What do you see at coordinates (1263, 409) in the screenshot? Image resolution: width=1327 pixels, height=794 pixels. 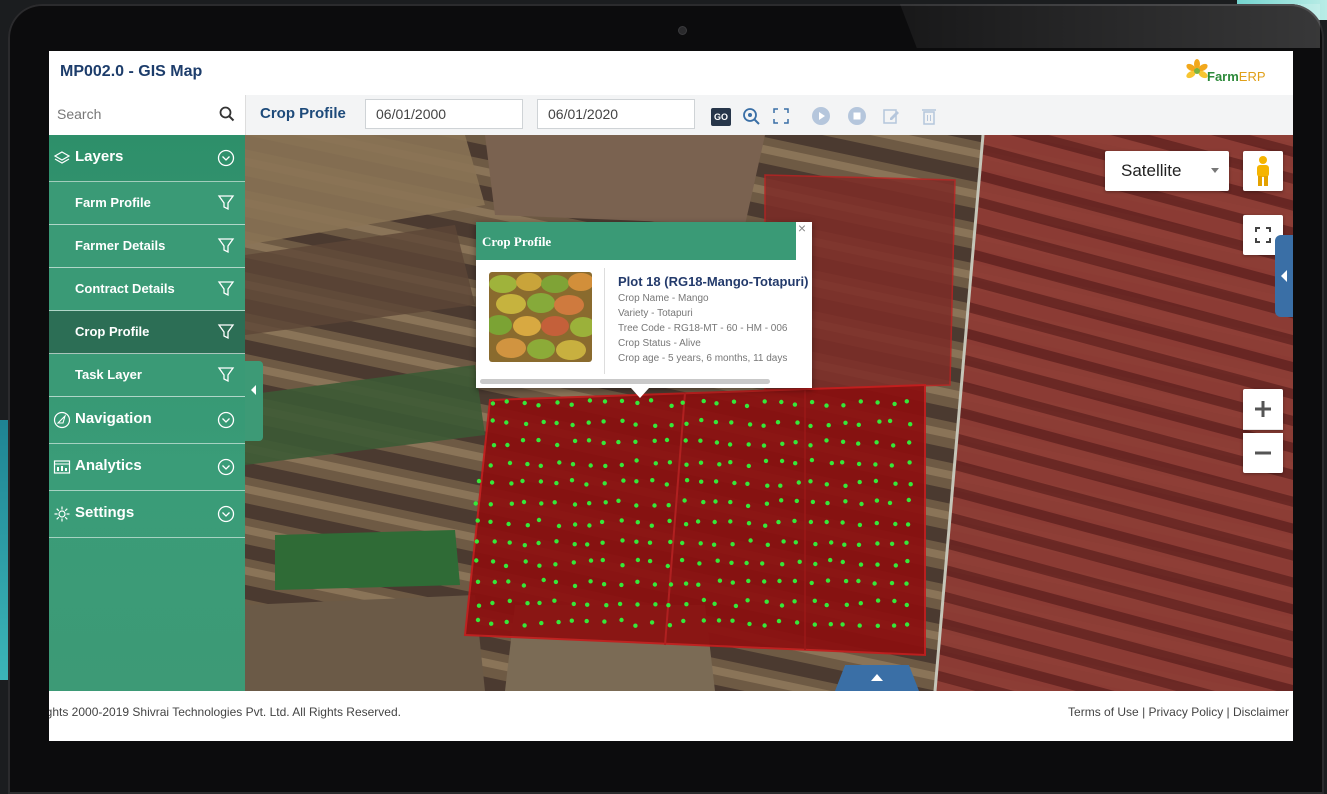 I see `zoom-in-button` at bounding box center [1263, 409].